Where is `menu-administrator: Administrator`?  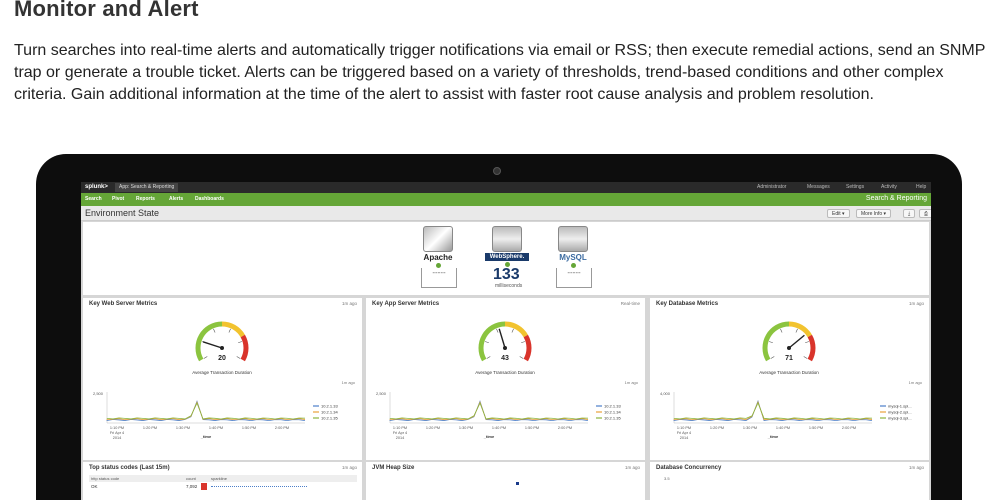
menu-administrator: Administrator is located at coordinates (771, 187).